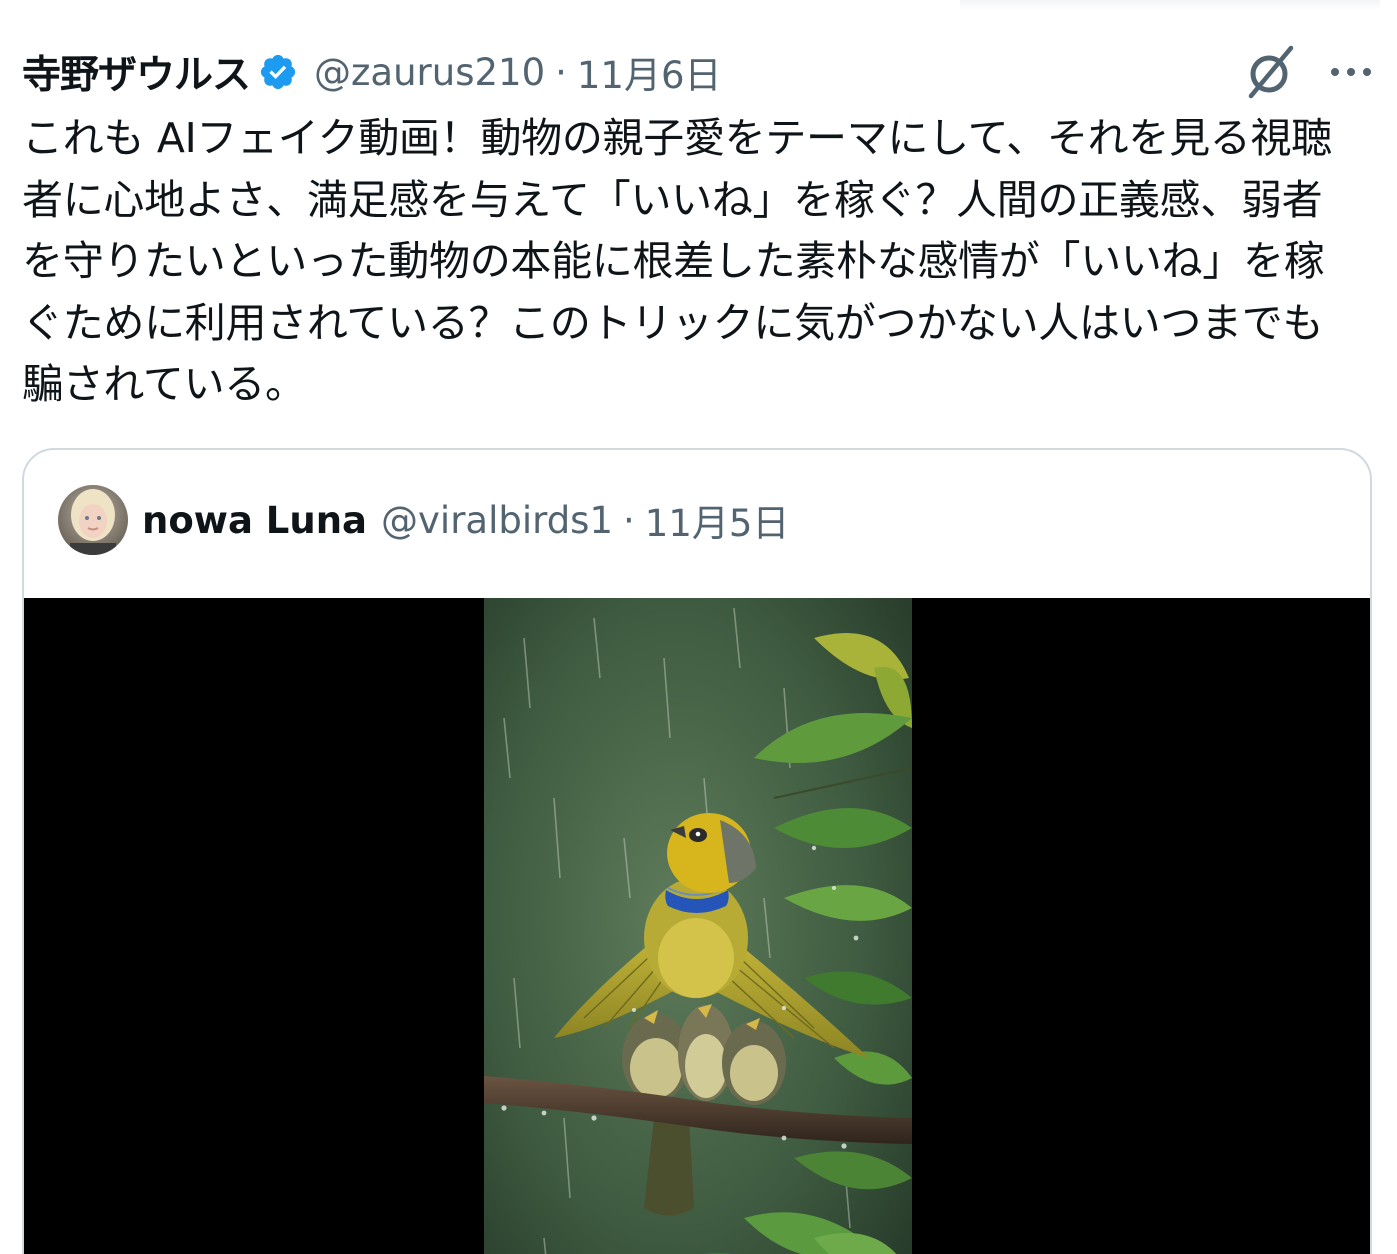 Image resolution: width=1397 pixels, height=1254 pixels. I want to click on quoted-author-handle: @viralbirds1, so click(497, 520).